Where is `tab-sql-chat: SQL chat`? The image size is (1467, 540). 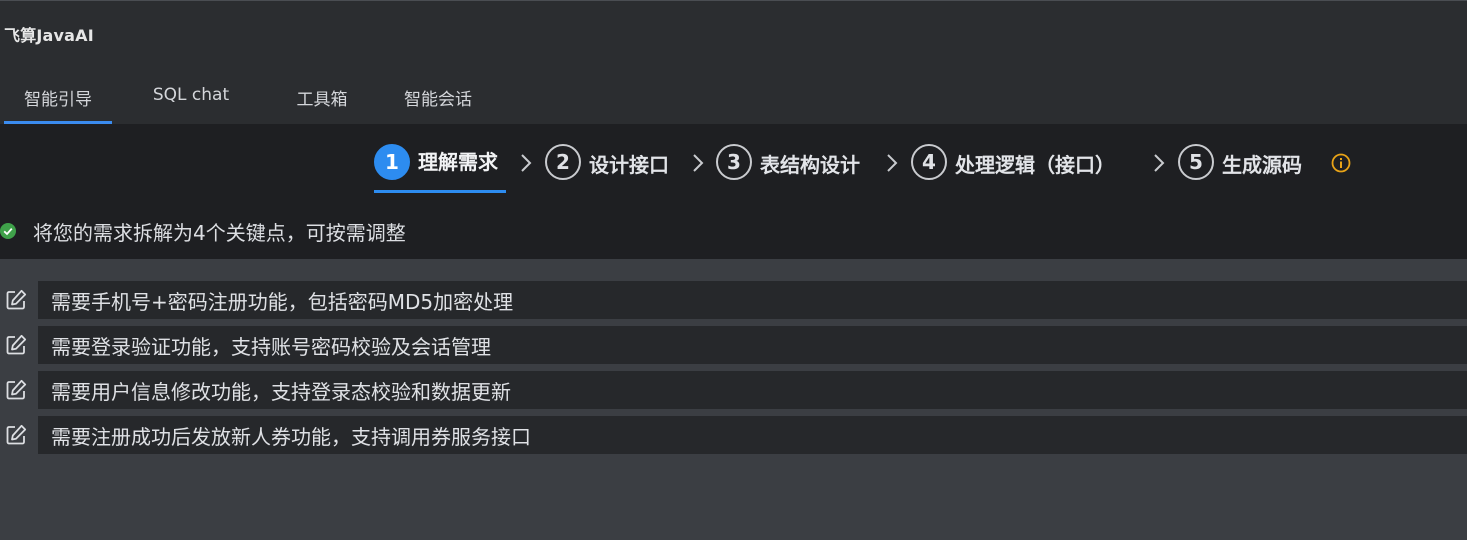
tab-sql-chat: SQL chat is located at coordinates (191, 97).